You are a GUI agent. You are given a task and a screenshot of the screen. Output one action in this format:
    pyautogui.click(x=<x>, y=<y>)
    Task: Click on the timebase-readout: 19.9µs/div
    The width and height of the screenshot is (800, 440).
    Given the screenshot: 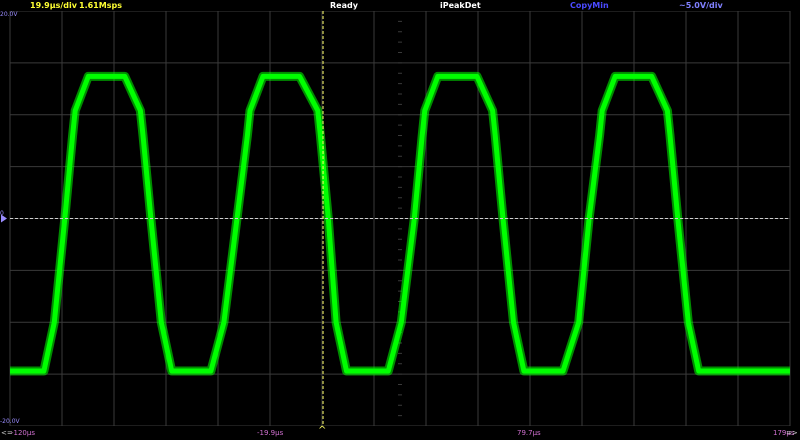 What is the action you would take?
    pyautogui.click(x=53, y=5)
    